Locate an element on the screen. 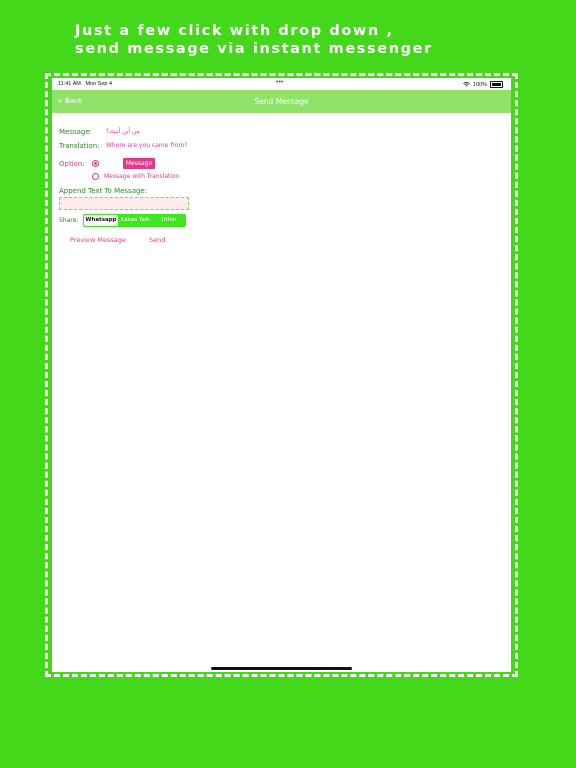 The height and width of the screenshot is (768, 576). append-text-input is located at coordinates (124, 203).